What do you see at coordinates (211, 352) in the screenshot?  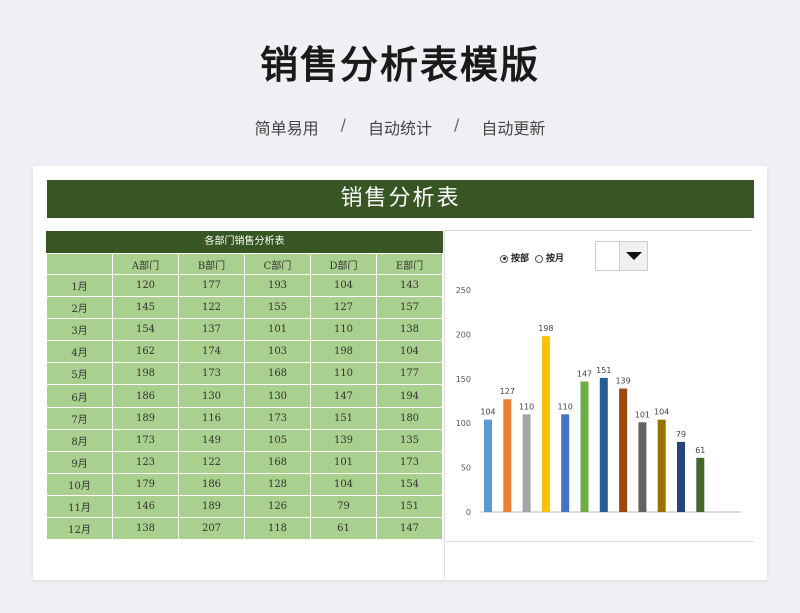 I see `value-cell: 174` at bounding box center [211, 352].